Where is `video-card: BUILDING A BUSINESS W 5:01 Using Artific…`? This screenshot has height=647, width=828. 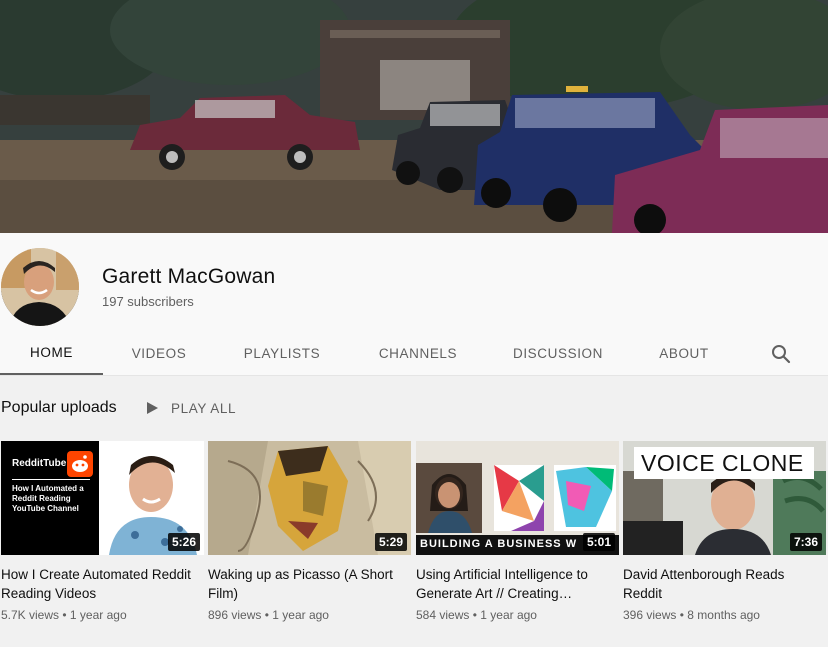
video-card: BUILDING A BUSINESS W 5:01 Using Artific… is located at coordinates (517, 531).